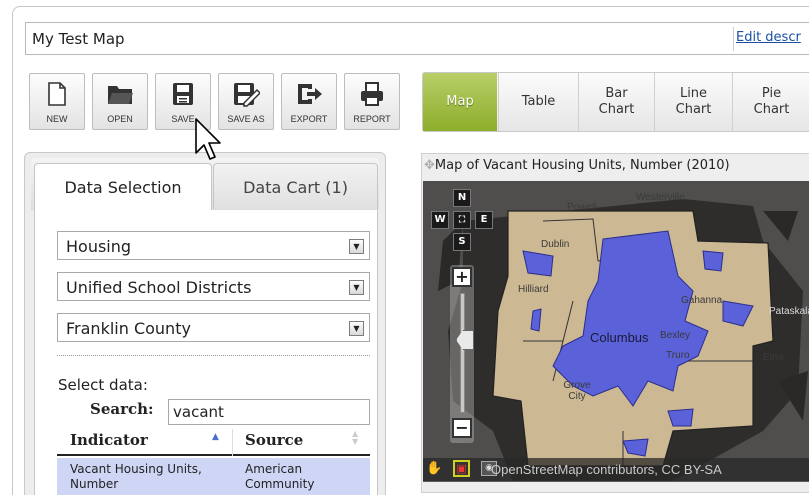 This screenshot has height=495, width=809. What do you see at coordinates (462, 353) in the screenshot?
I see `zoom-slider-track` at bounding box center [462, 353].